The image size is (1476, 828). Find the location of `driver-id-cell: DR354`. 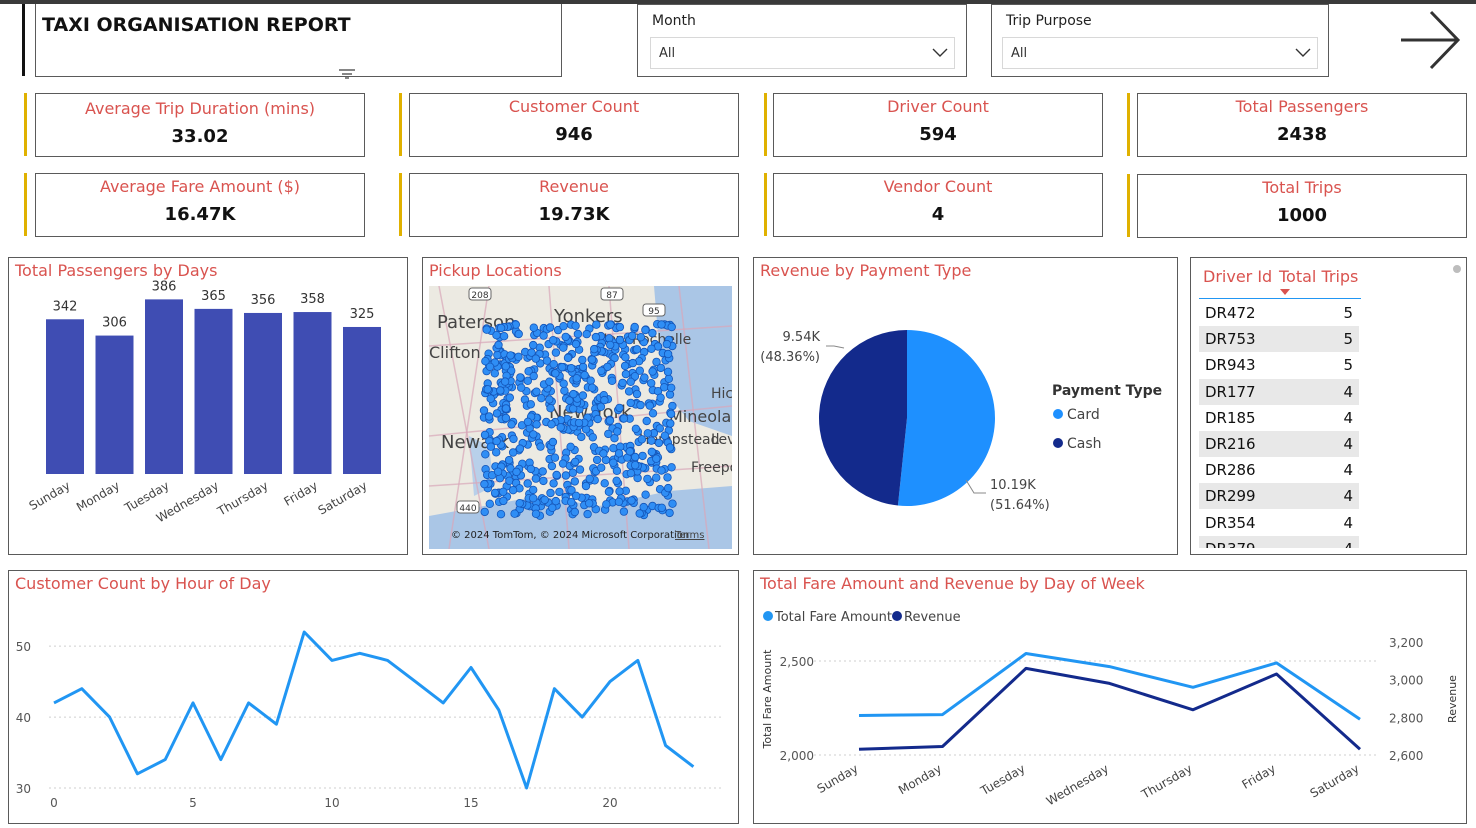

driver-id-cell: DR354 is located at coordinates (1230, 522).